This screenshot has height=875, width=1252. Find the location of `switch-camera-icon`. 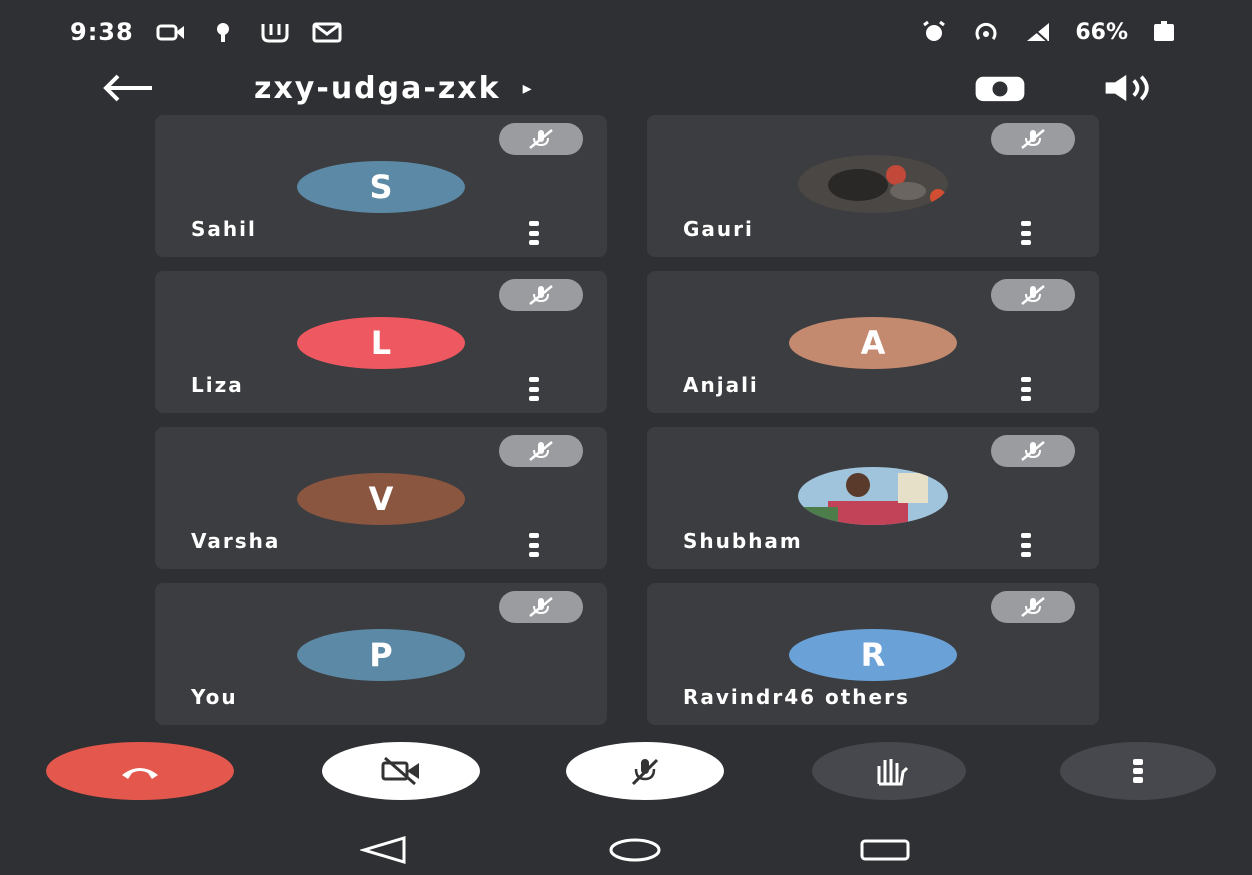

switch-camera-icon is located at coordinates (1000, 89).